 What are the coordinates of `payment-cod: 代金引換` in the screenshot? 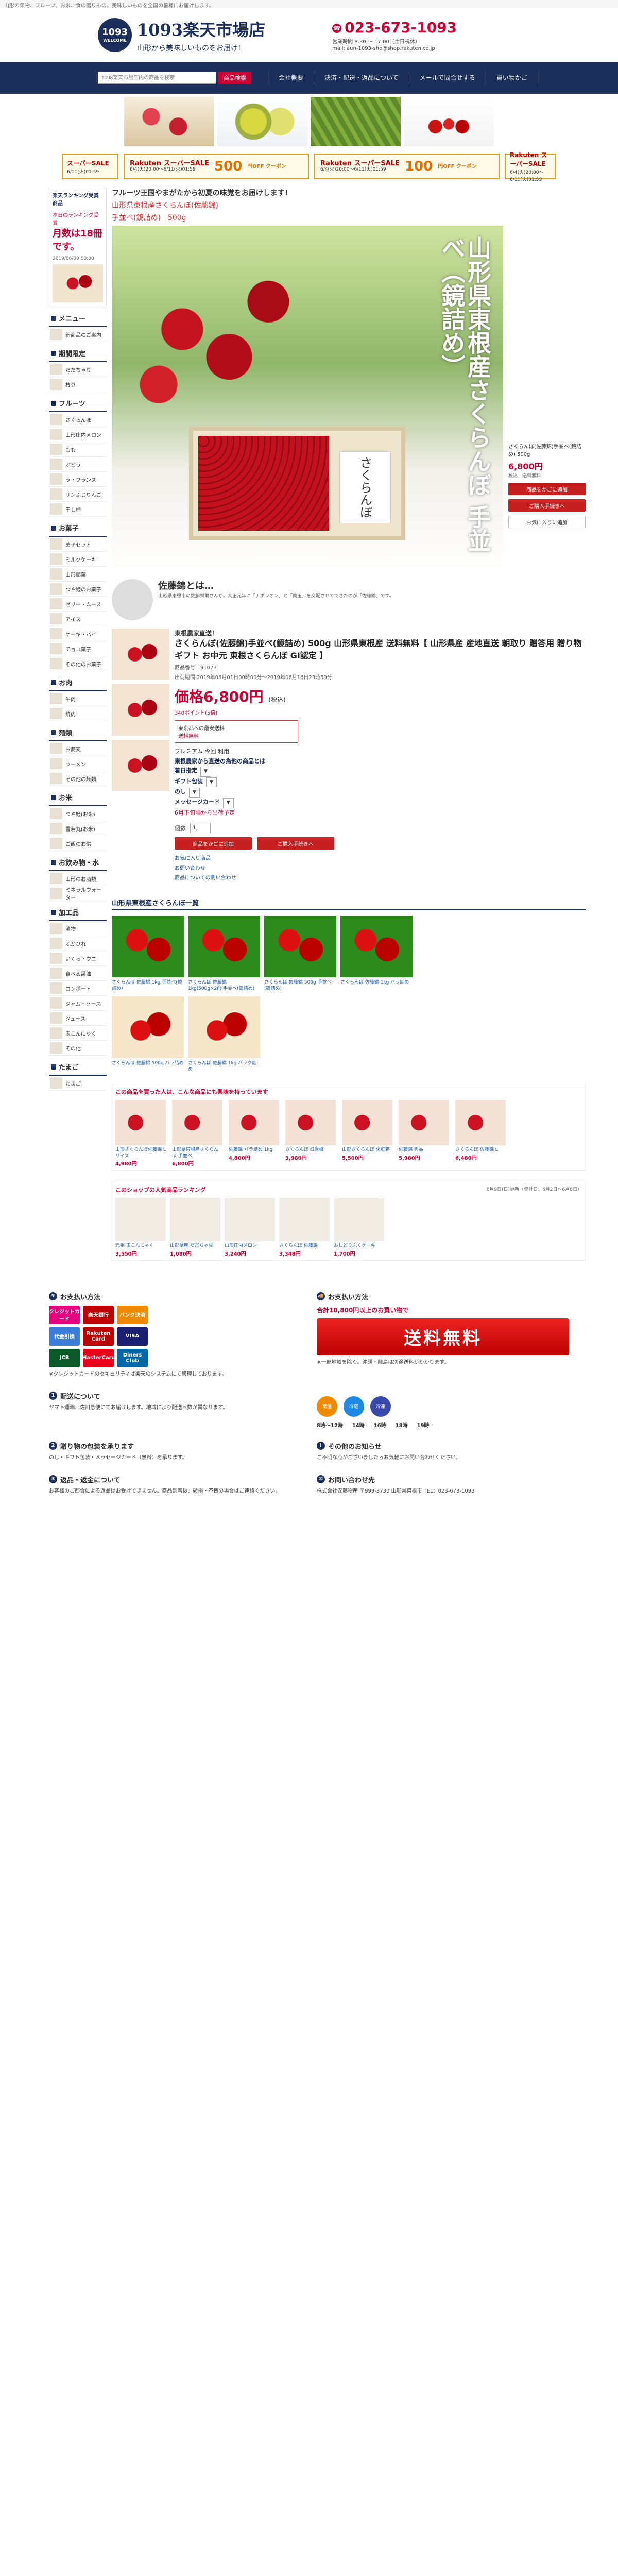 It's located at (64, 1337).